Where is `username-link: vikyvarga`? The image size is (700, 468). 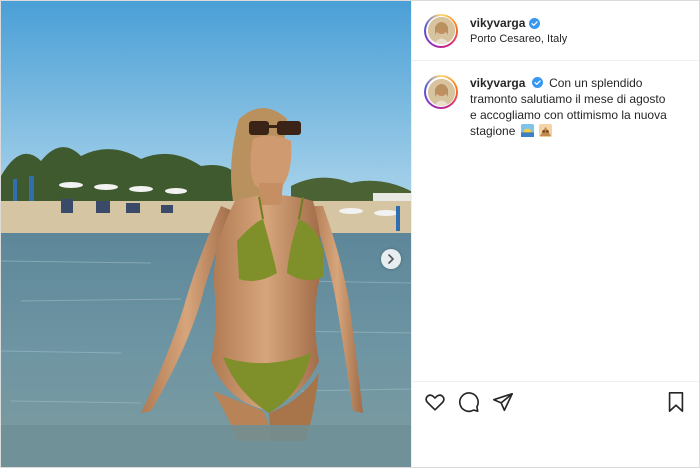 username-link: vikyvarga is located at coordinates (497, 23).